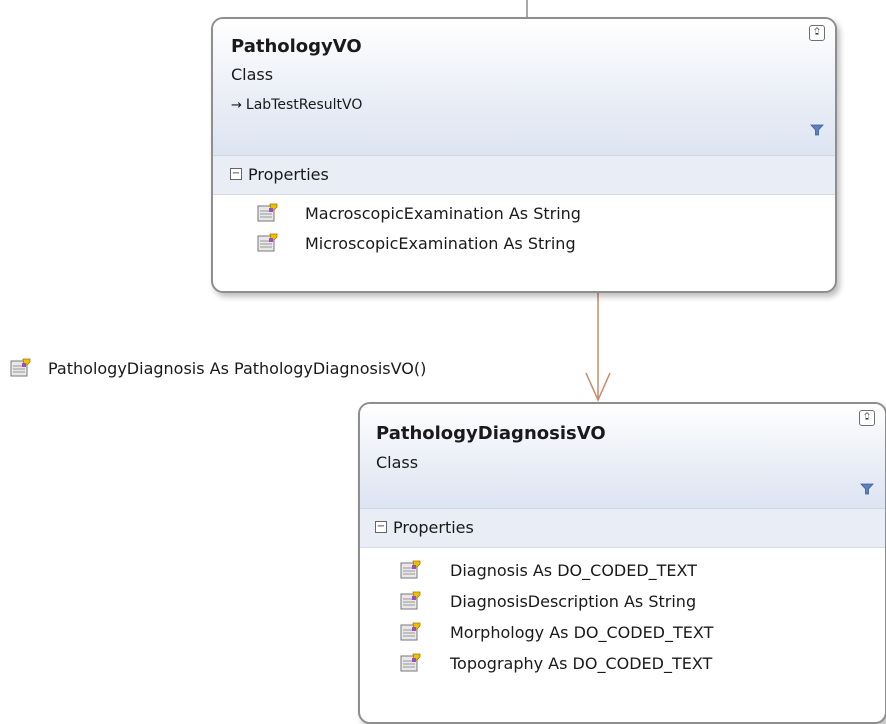 The height and width of the screenshot is (724, 886). I want to click on property-text: Morphology As DO_CODED_TEXT, so click(582, 632).